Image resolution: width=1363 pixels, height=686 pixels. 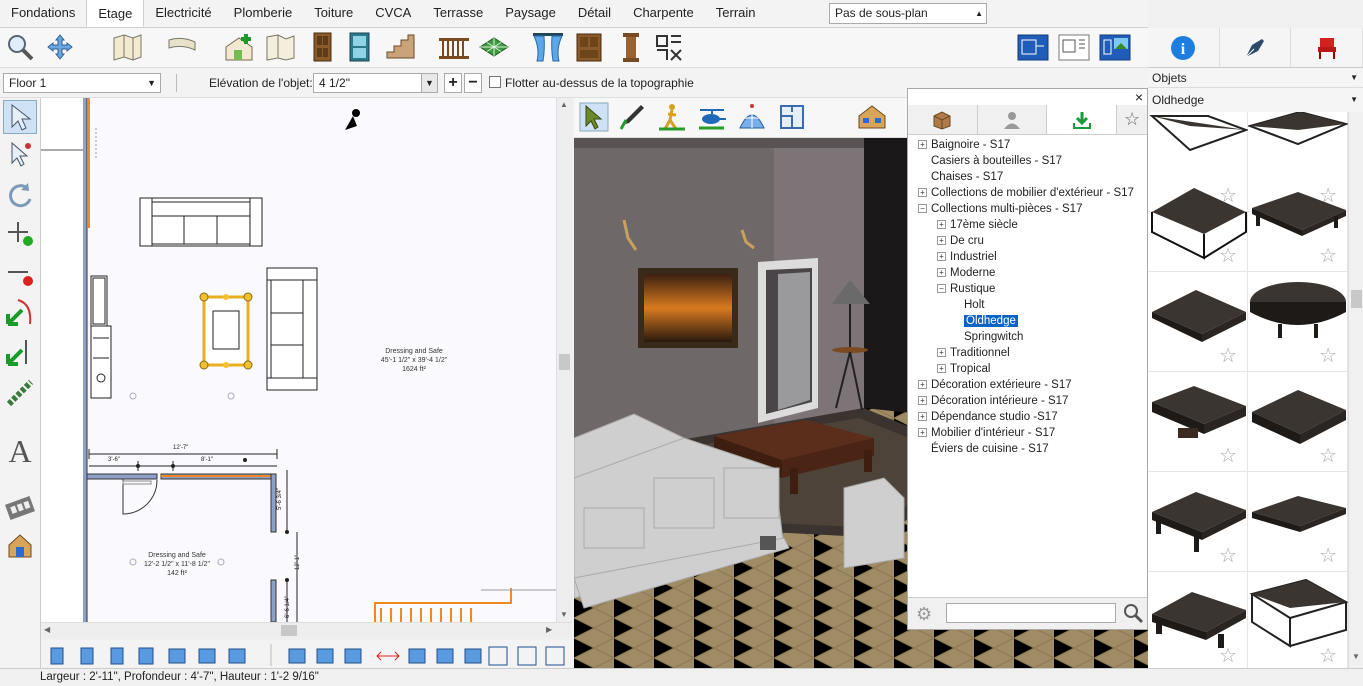 What do you see at coordinates (375, 83) in the screenshot?
I see `elevation-input: 4 1/2" ▼` at bounding box center [375, 83].